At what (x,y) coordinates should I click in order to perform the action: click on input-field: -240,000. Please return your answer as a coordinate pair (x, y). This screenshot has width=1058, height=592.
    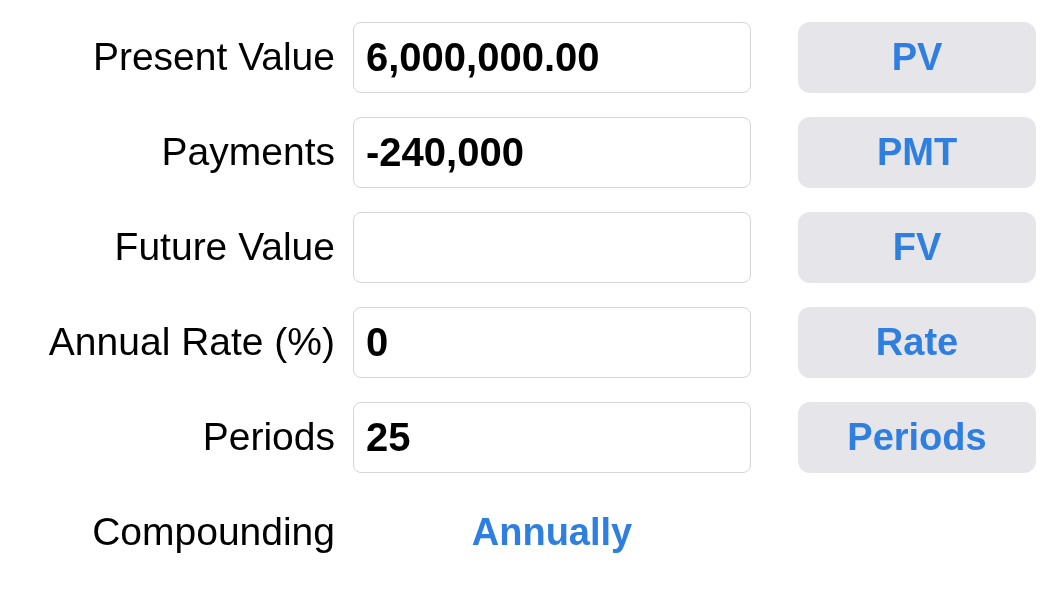
    Looking at the image, I should click on (552, 152).